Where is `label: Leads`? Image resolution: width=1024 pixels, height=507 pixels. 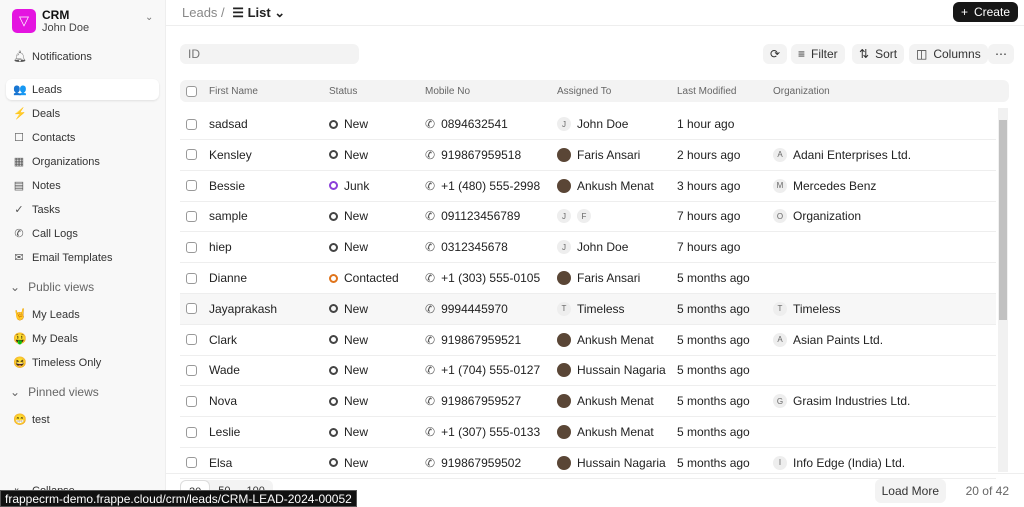 label: Leads is located at coordinates (47, 89).